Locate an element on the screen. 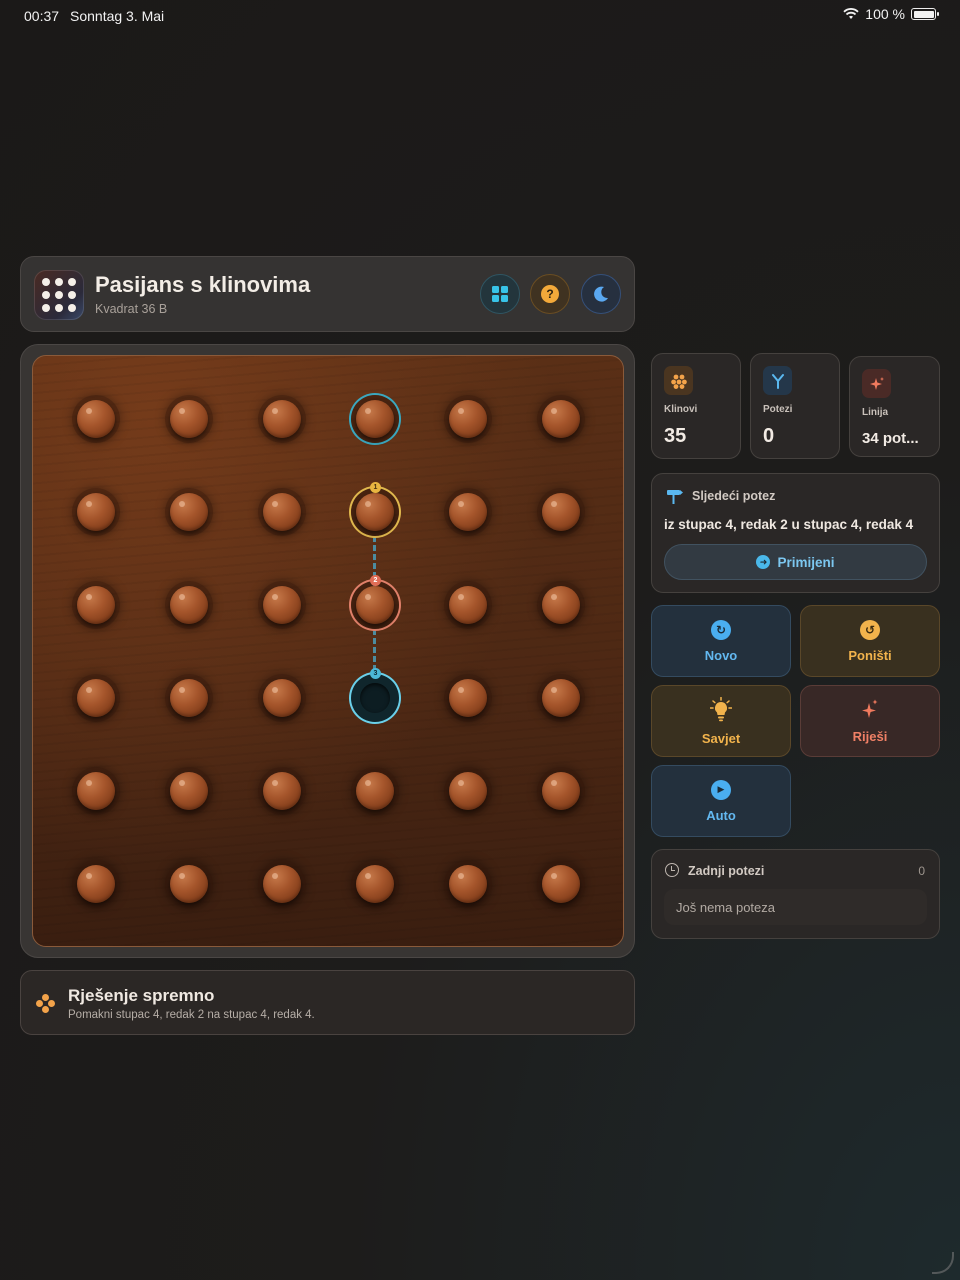 The width and height of the screenshot is (960, 1280). lightbulb-icon is located at coordinates (721, 708).